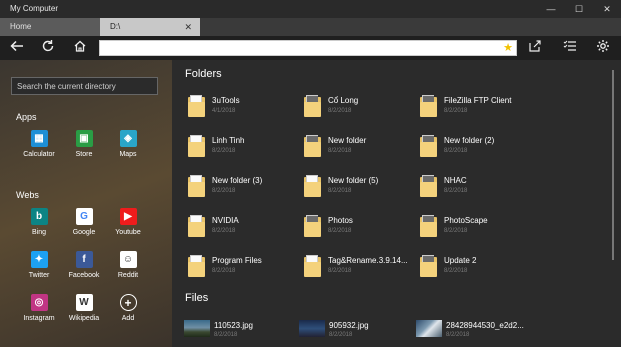  Describe the element at coordinates (473, 110) in the screenshot. I see `folder-item: FileZilla FTP Client 8/2/2018` at that location.